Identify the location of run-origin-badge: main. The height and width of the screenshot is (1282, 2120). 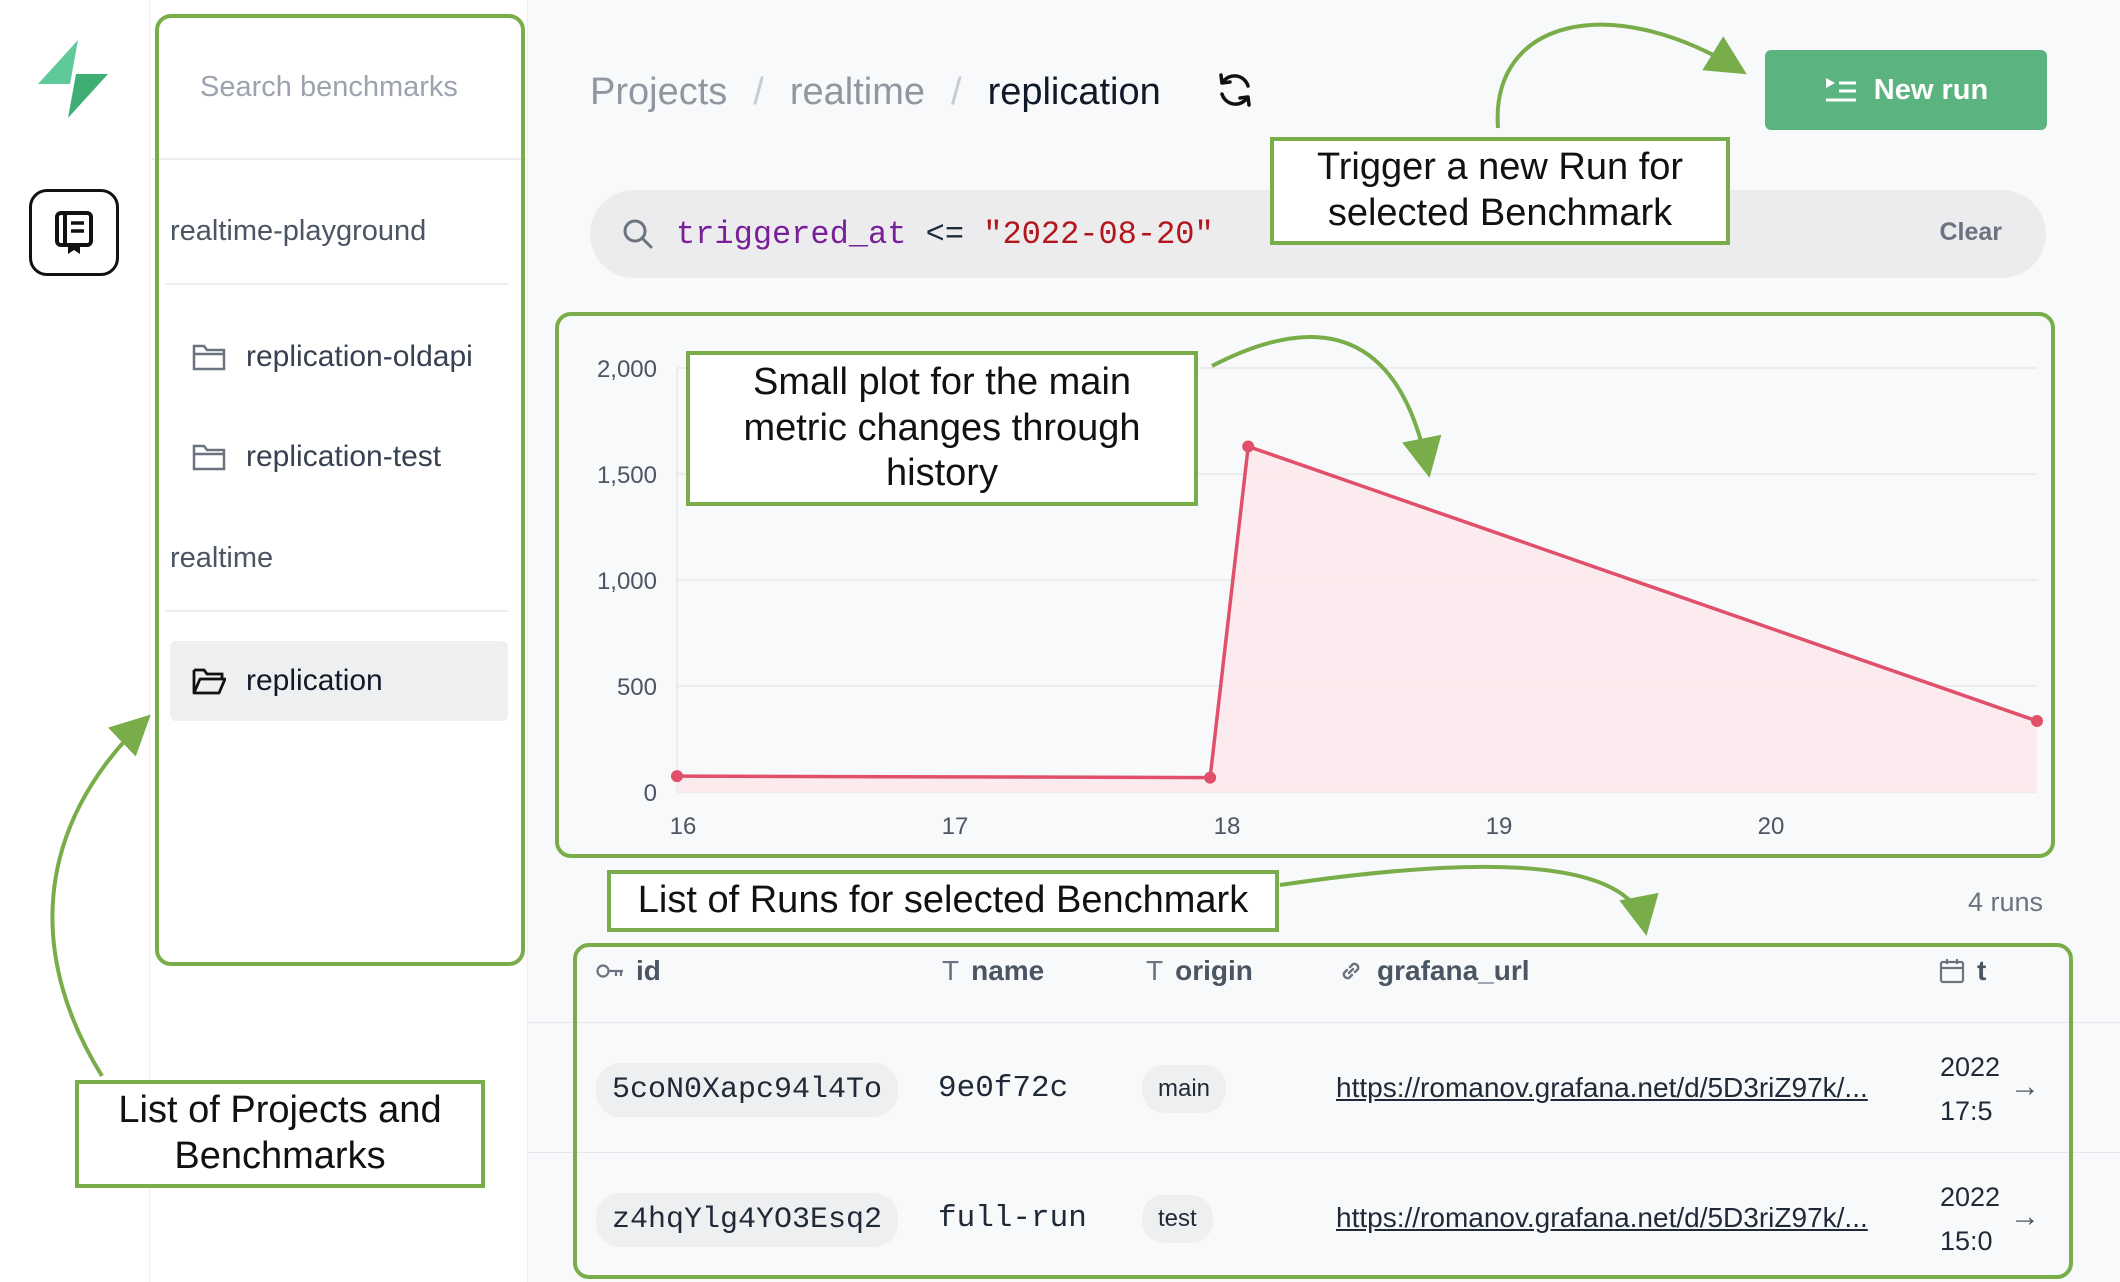
(1184, 1089).